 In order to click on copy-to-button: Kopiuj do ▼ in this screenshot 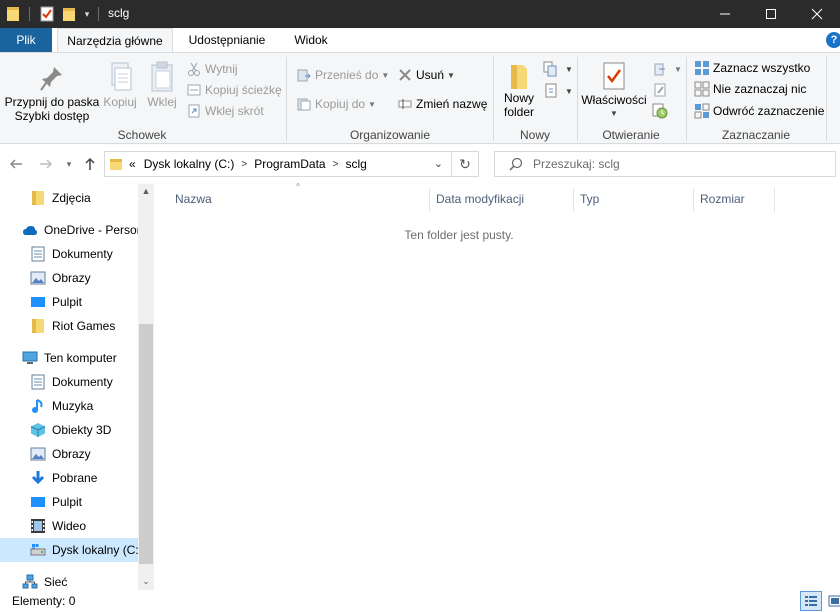, I will do `click(336, 104)`.